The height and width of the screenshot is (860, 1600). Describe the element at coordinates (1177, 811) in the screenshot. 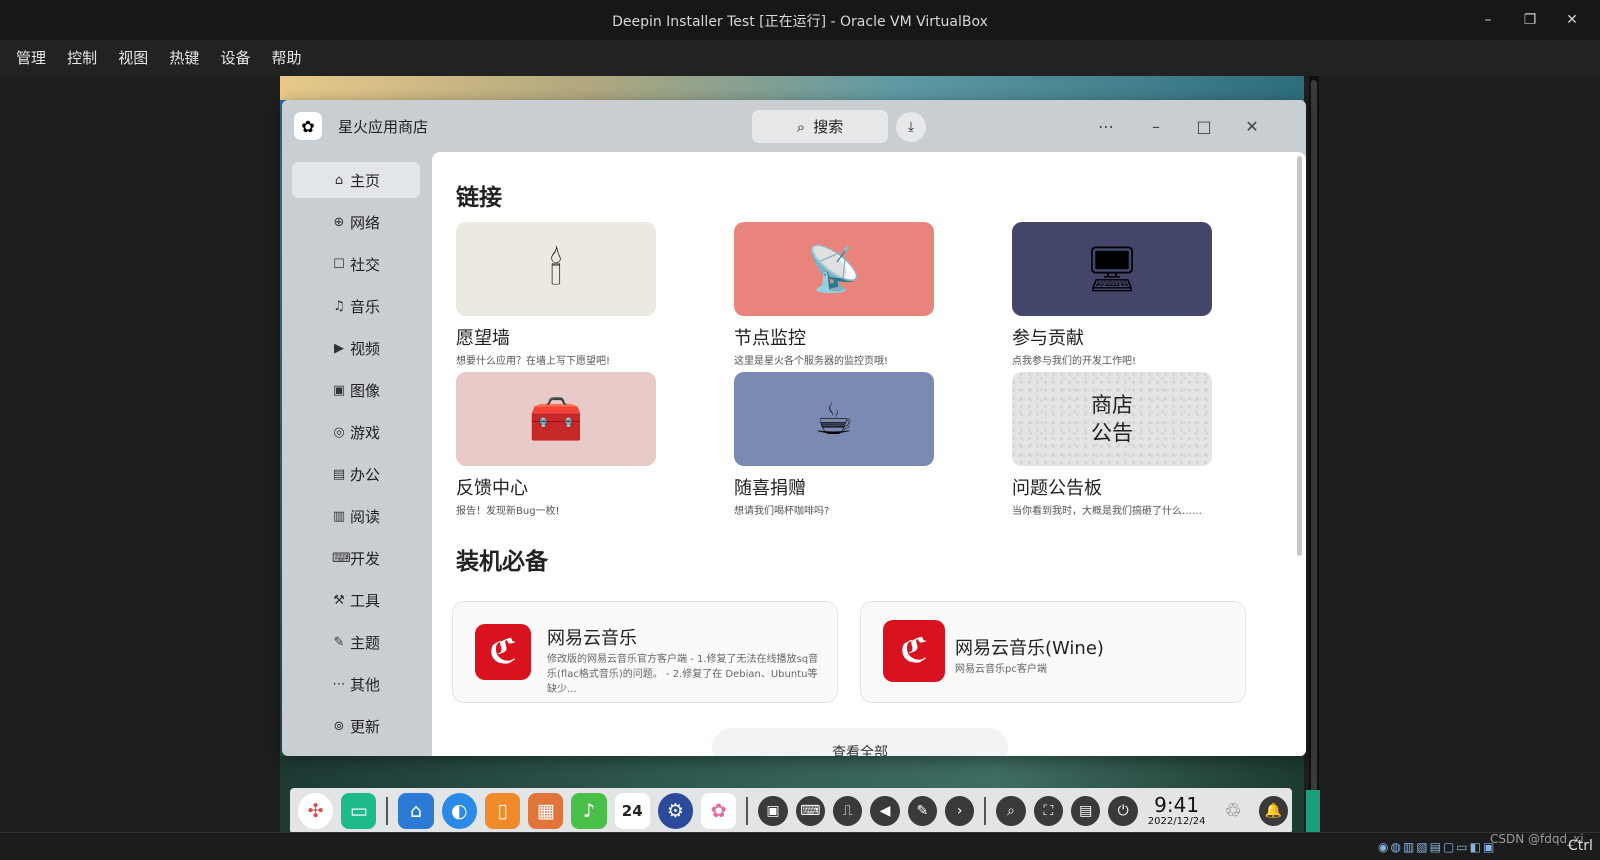

I see `clock: 9:41 2022/12/24` at that location.